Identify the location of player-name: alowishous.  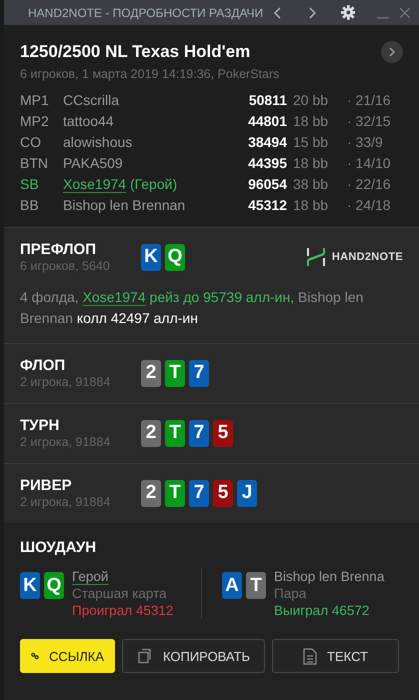
(98, 142).